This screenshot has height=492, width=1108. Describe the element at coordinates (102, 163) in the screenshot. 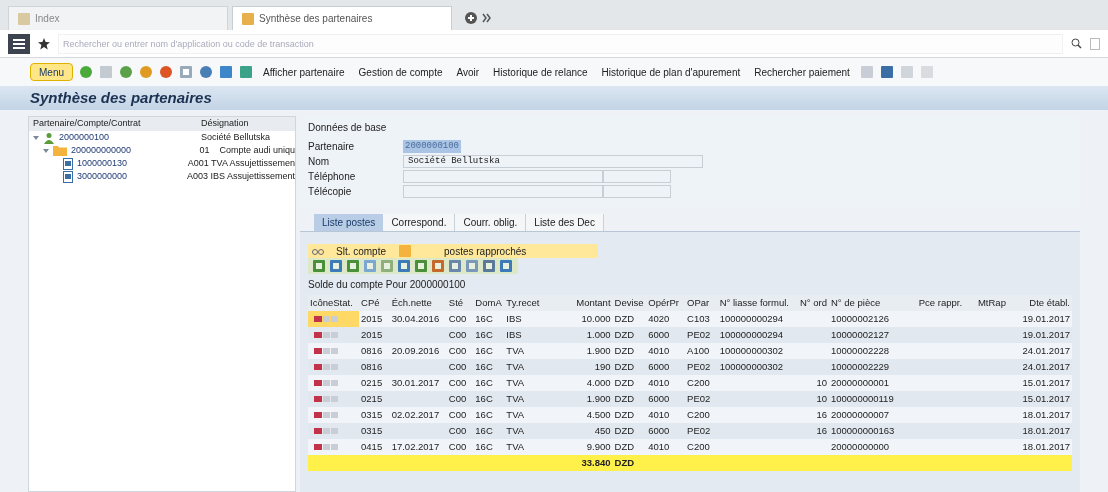

I see `tree-node-label: 1000000130` at that location.